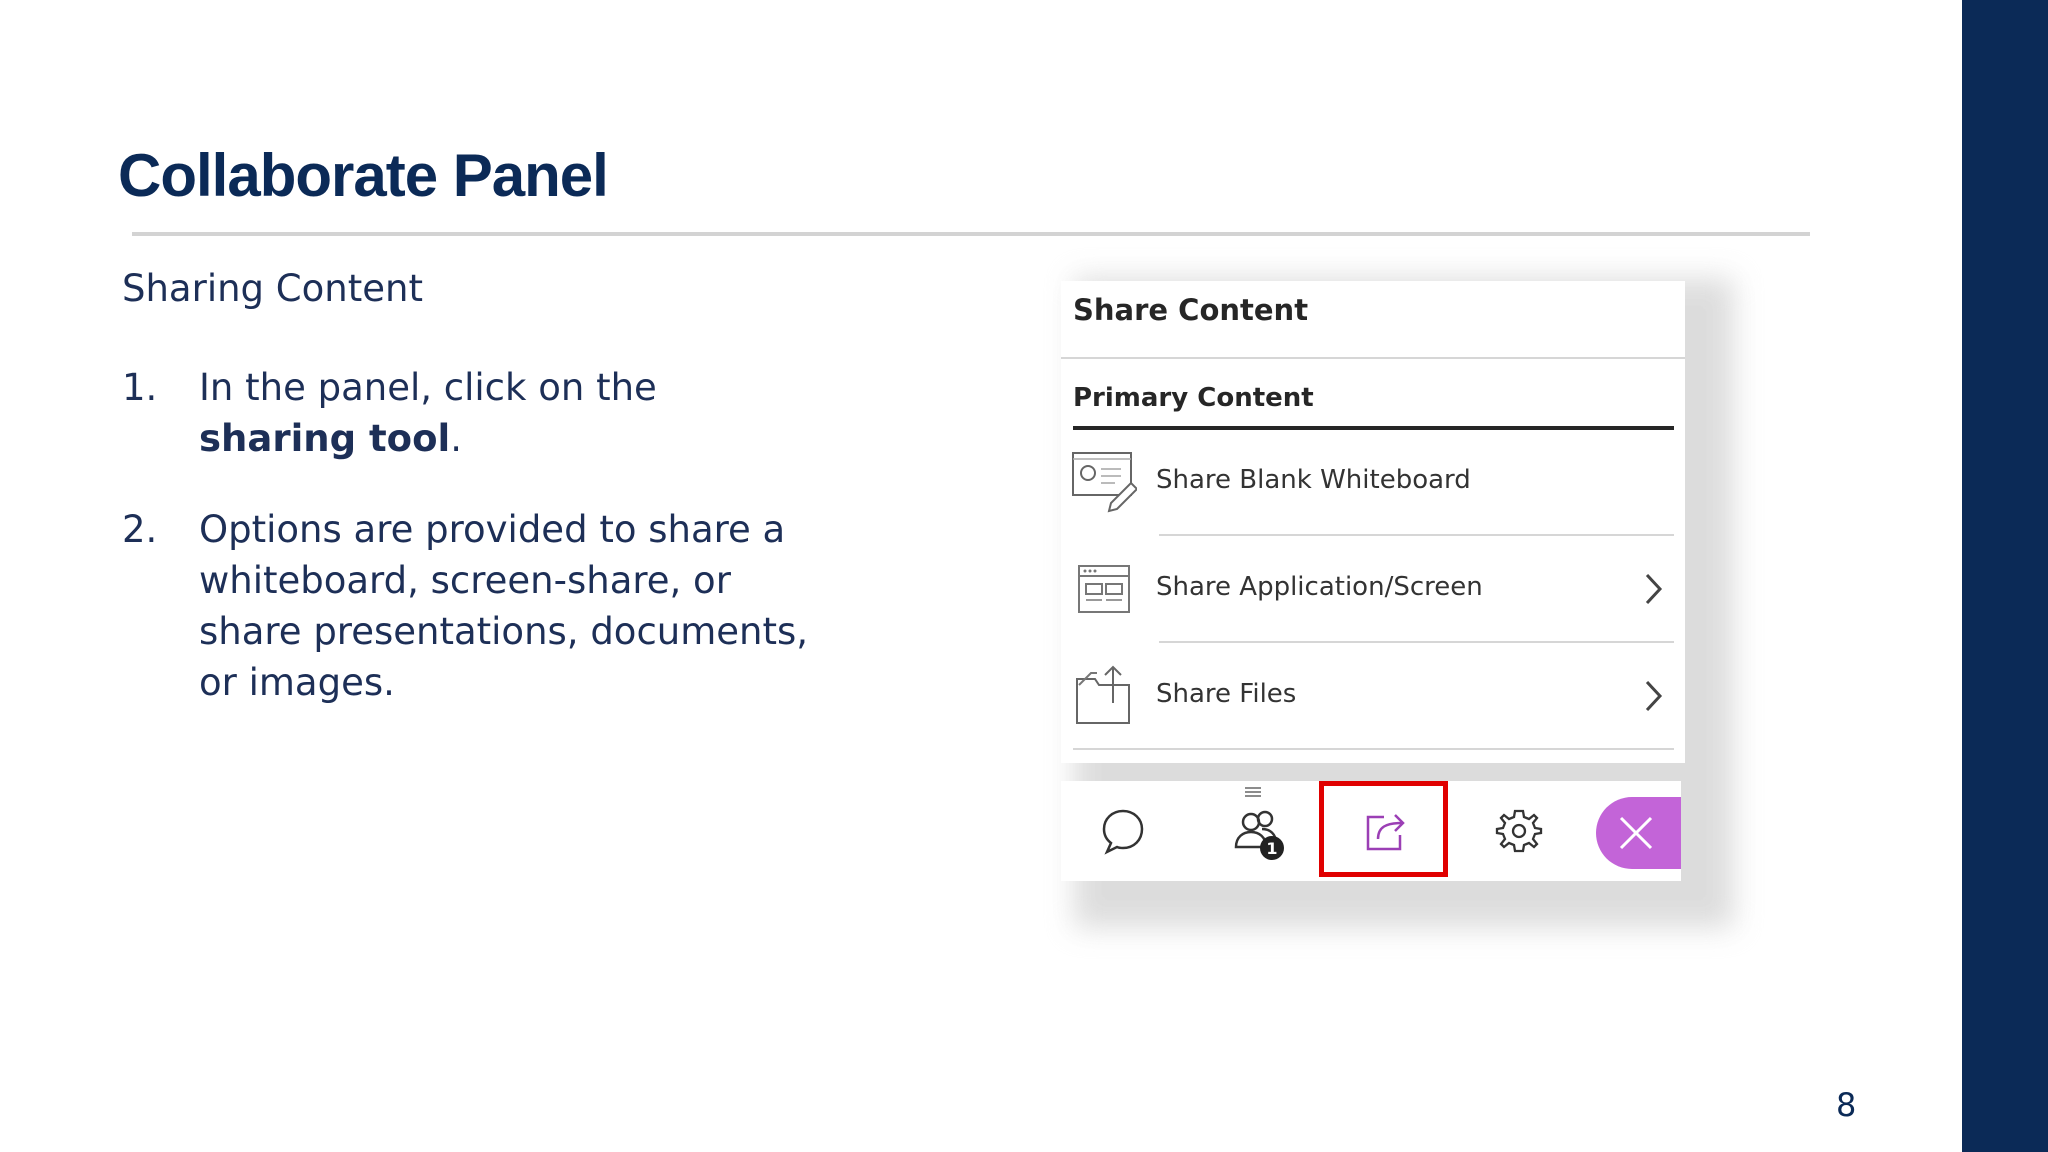  Describe the element at coordinates (1313, 480) in the screenshot. I see `share-item-label: Share Blank Whiteboard` at that location.